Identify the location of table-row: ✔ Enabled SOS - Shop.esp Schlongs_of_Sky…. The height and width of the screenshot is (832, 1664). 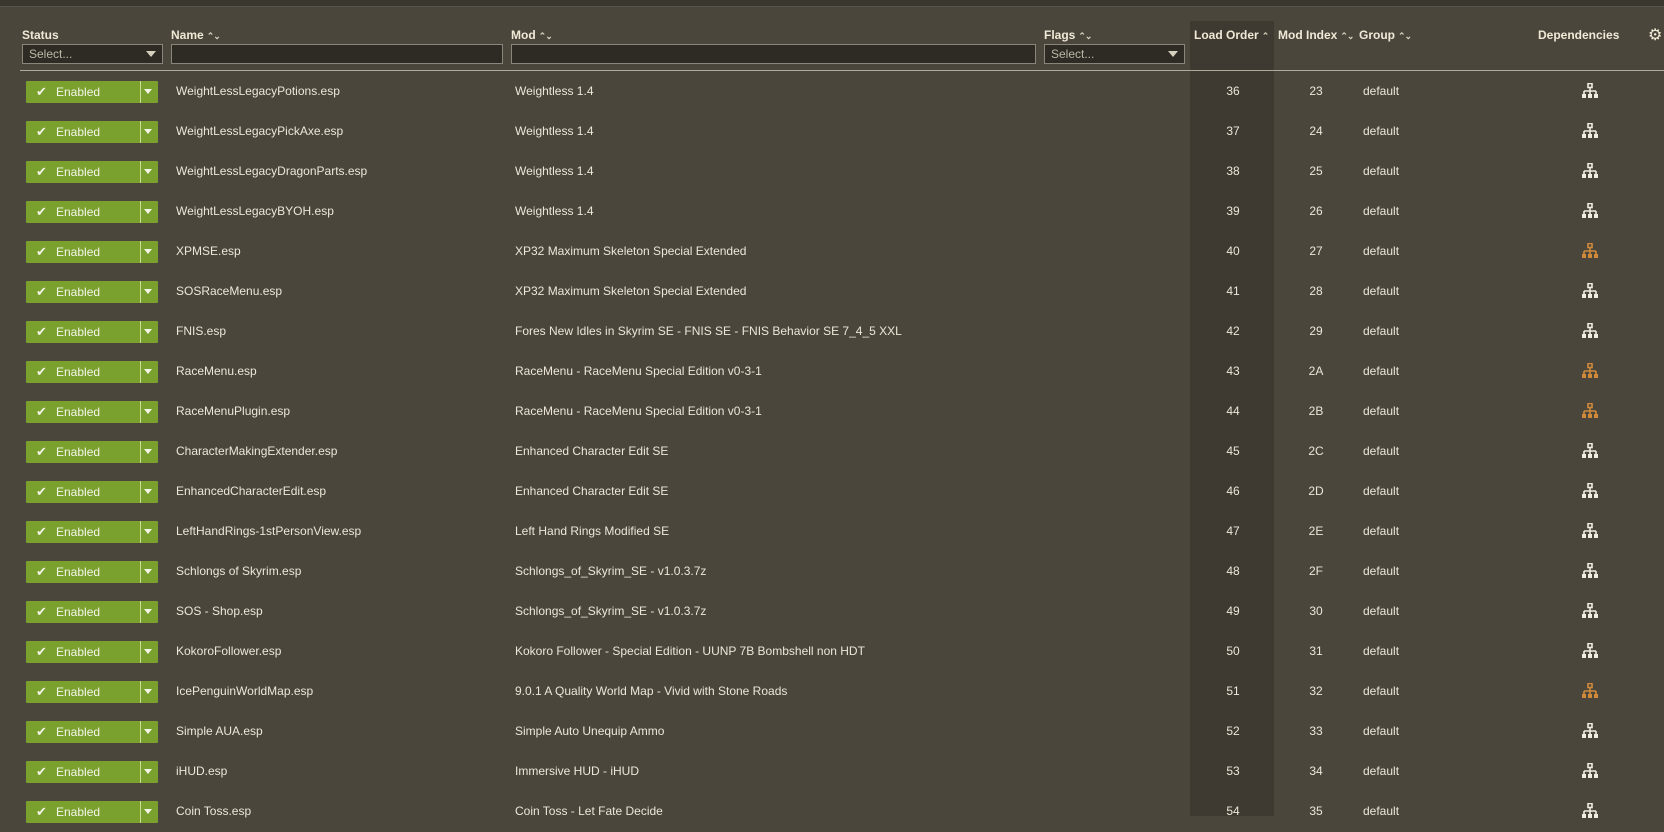
(832, 612).